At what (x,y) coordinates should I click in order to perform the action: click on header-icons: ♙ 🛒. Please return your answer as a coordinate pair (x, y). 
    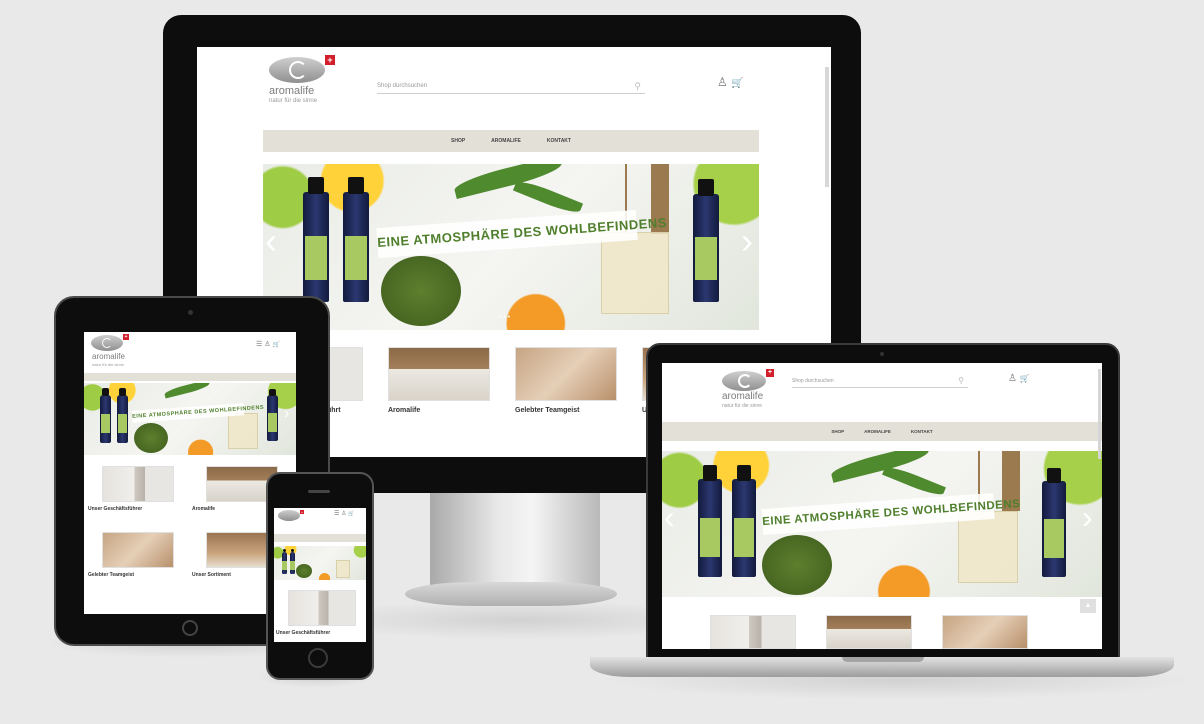
    Looking at the image, I should click on (1019, 378).